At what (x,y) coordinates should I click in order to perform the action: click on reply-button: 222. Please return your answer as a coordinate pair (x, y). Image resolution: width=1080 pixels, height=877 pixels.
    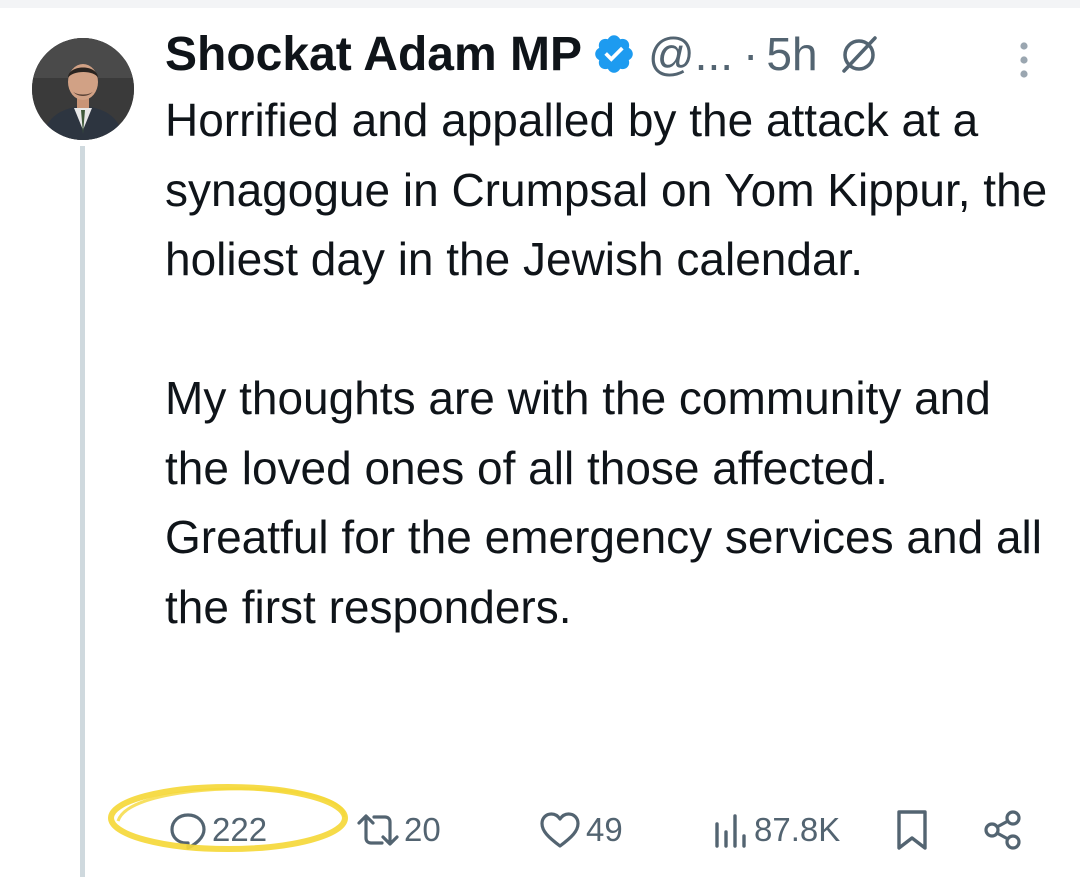
    Looking at the image, I should click on (217, 830).